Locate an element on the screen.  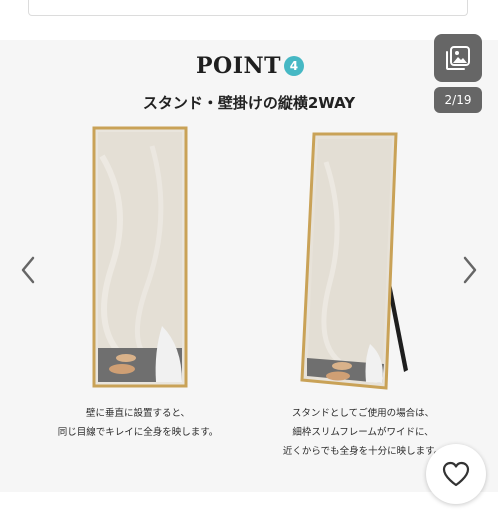
caption-wall-mount: 壁に垂直に設置すると、 同じ目線でキレイに全身を映します。 is located at coordinates (138, 423).